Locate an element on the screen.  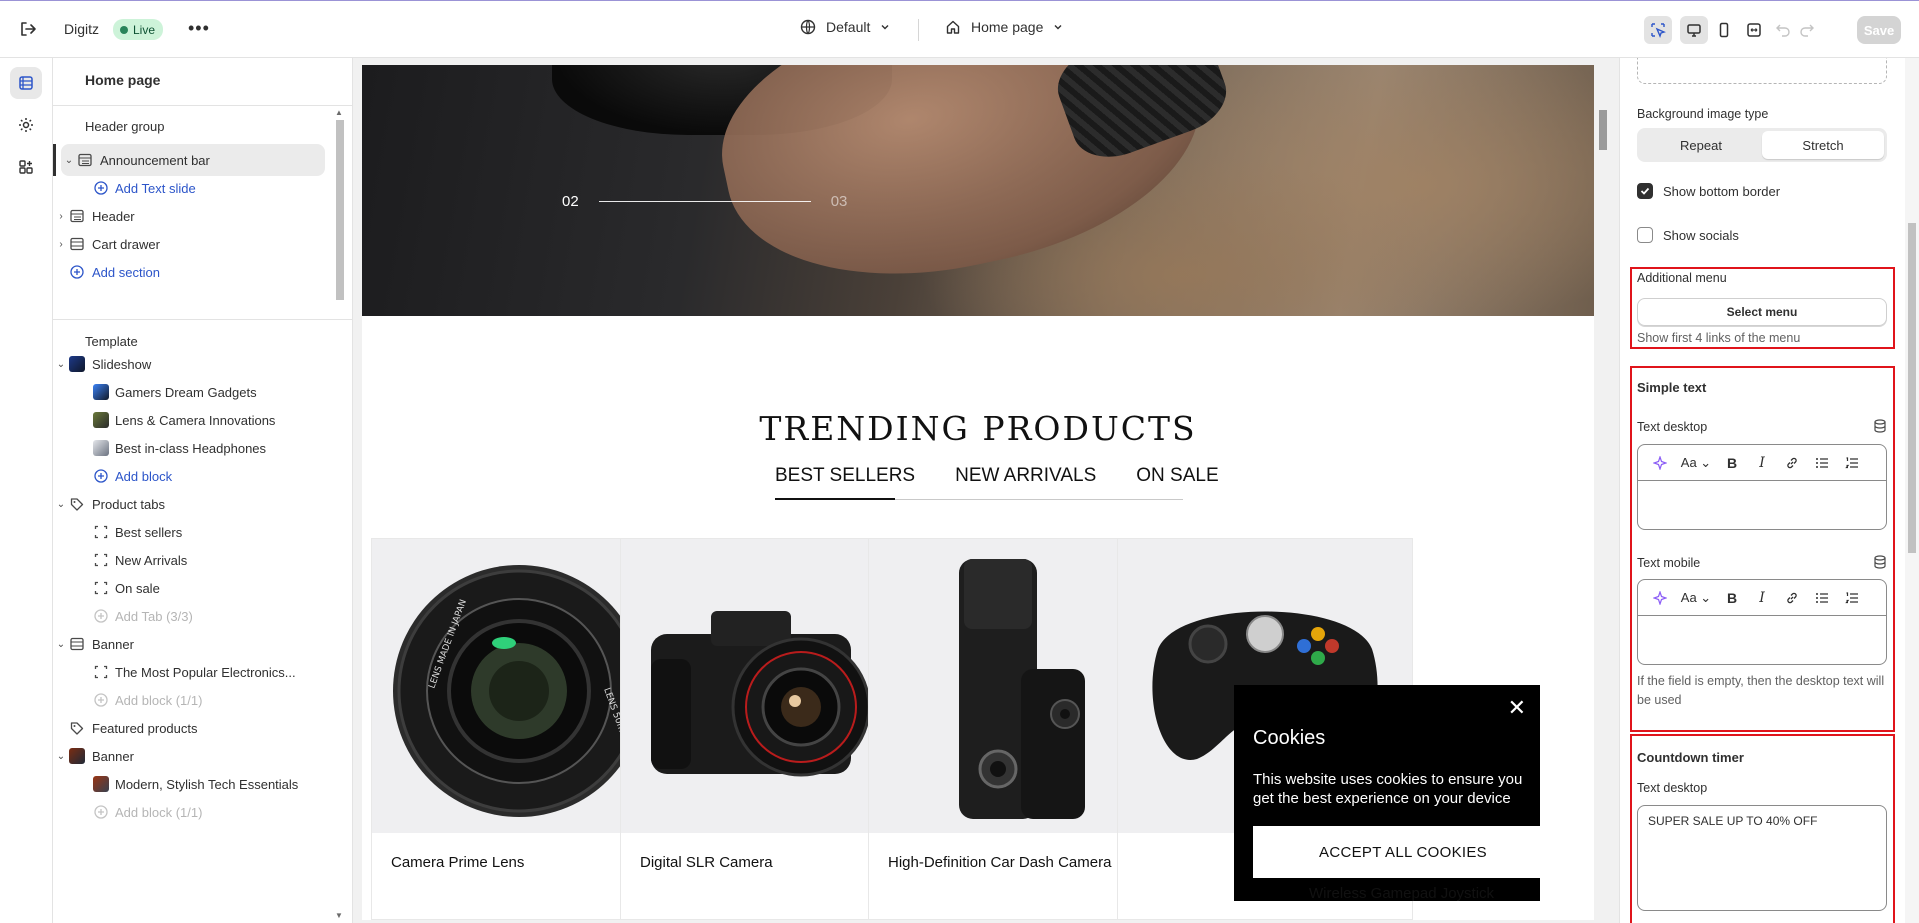
sidebar-scrollbar: ▲ ▼ is located at coordinates (340, 514).